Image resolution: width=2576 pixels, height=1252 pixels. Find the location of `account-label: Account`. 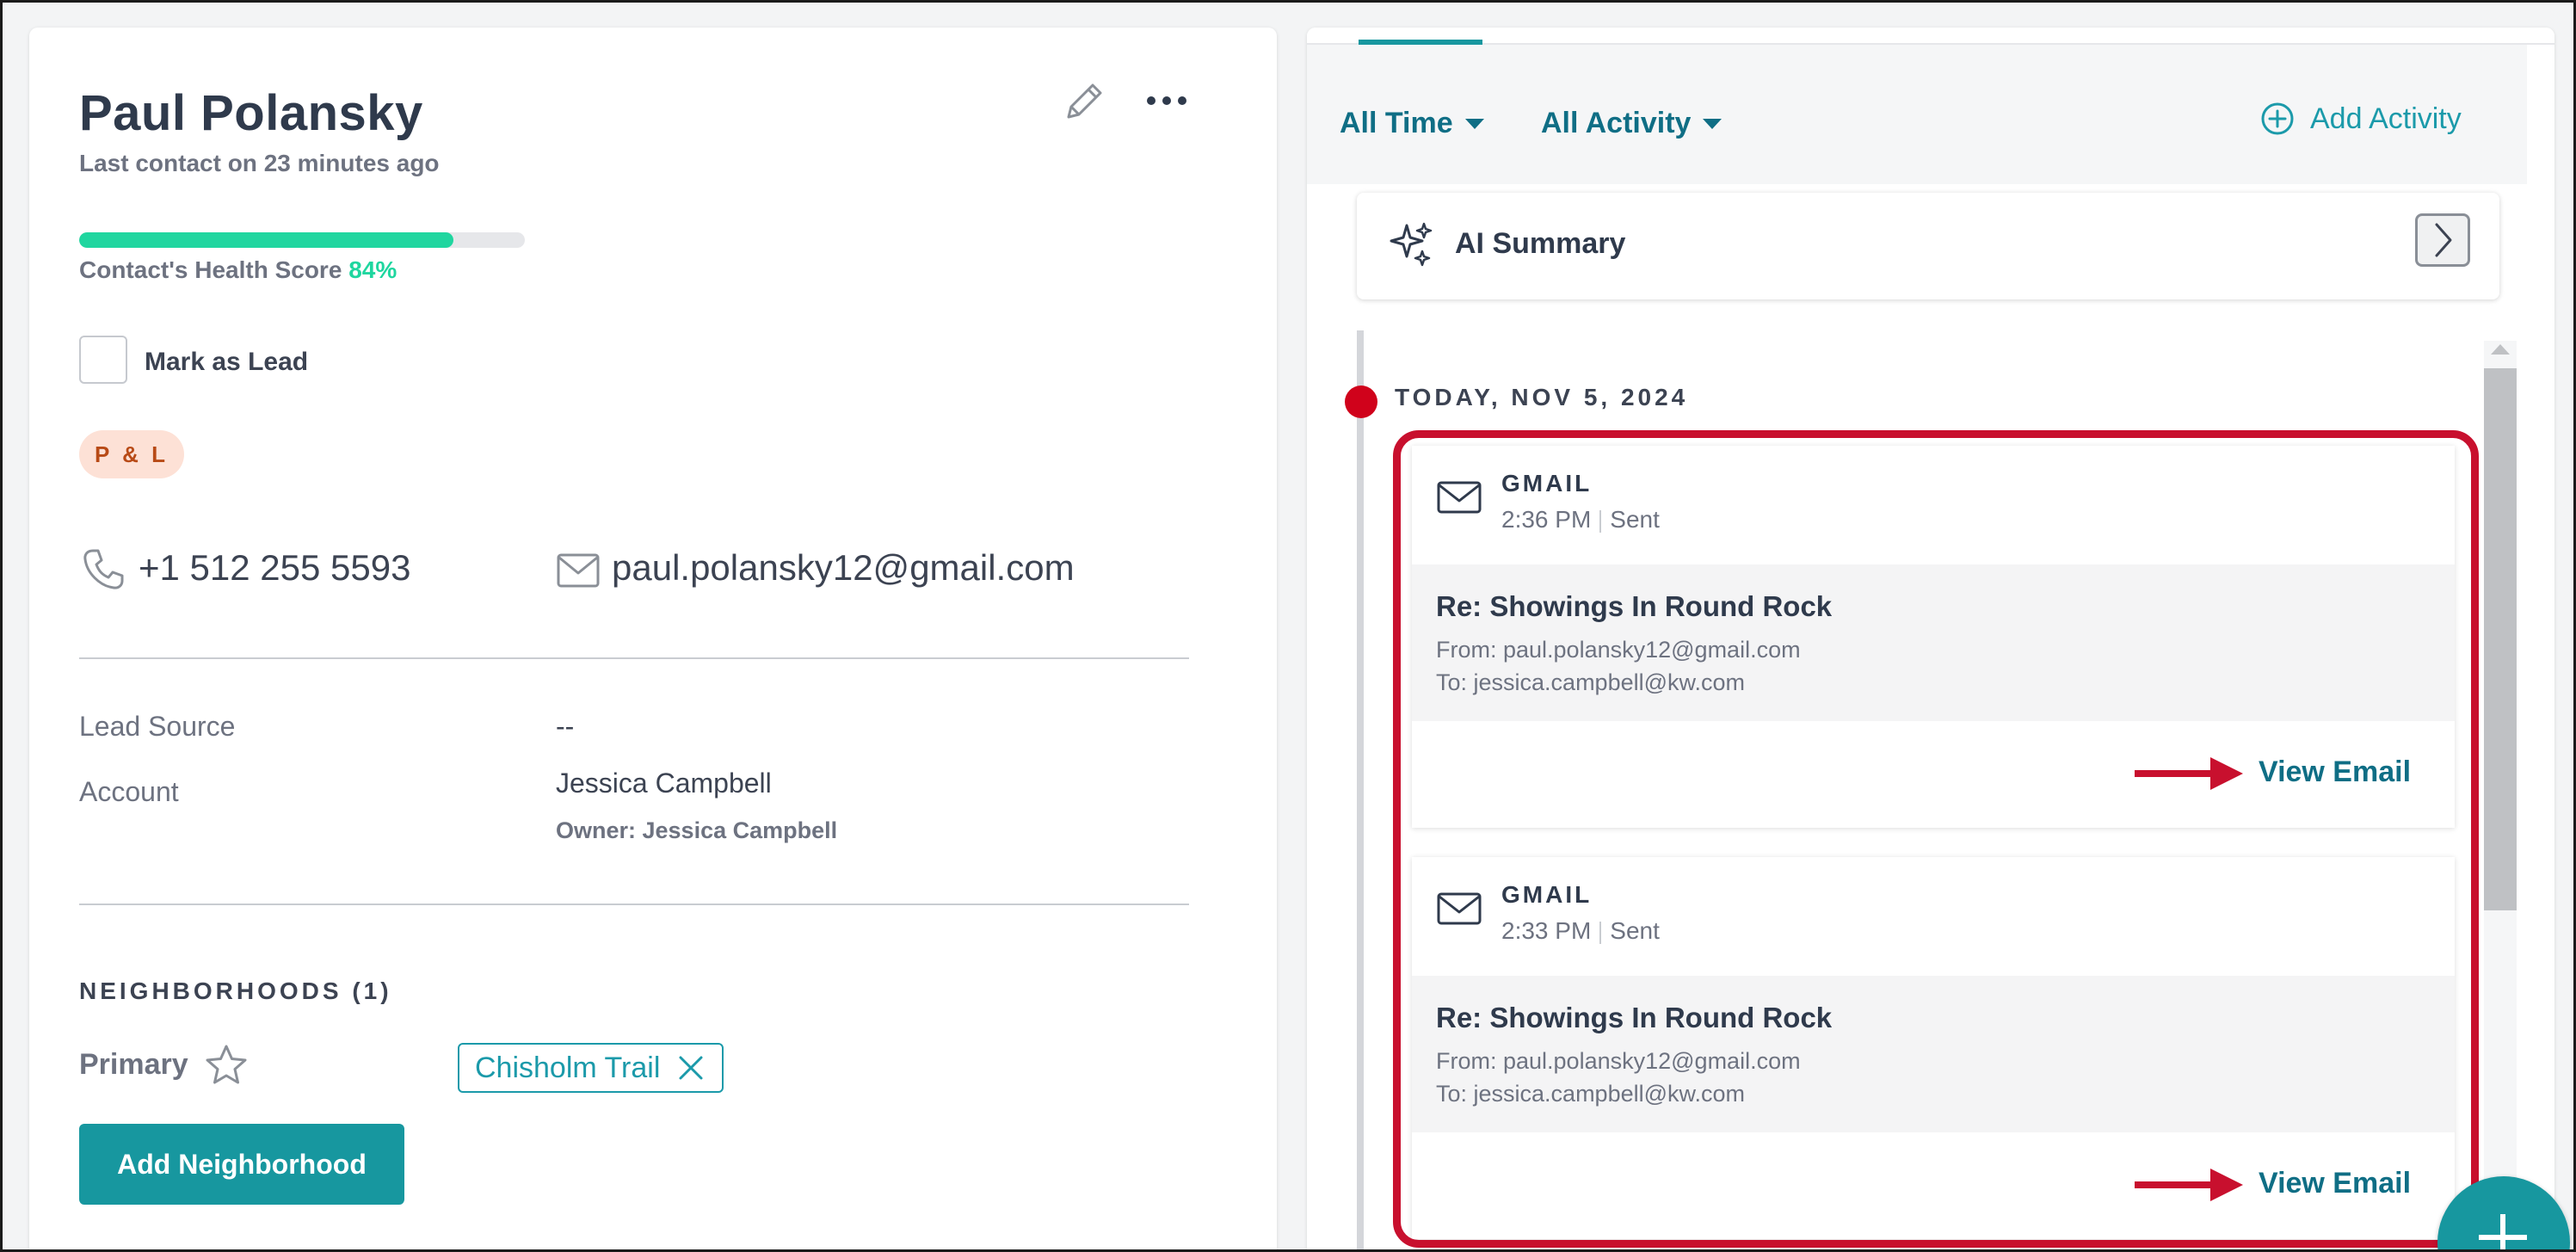

account-label: Account is located at coordinates (129, 791).